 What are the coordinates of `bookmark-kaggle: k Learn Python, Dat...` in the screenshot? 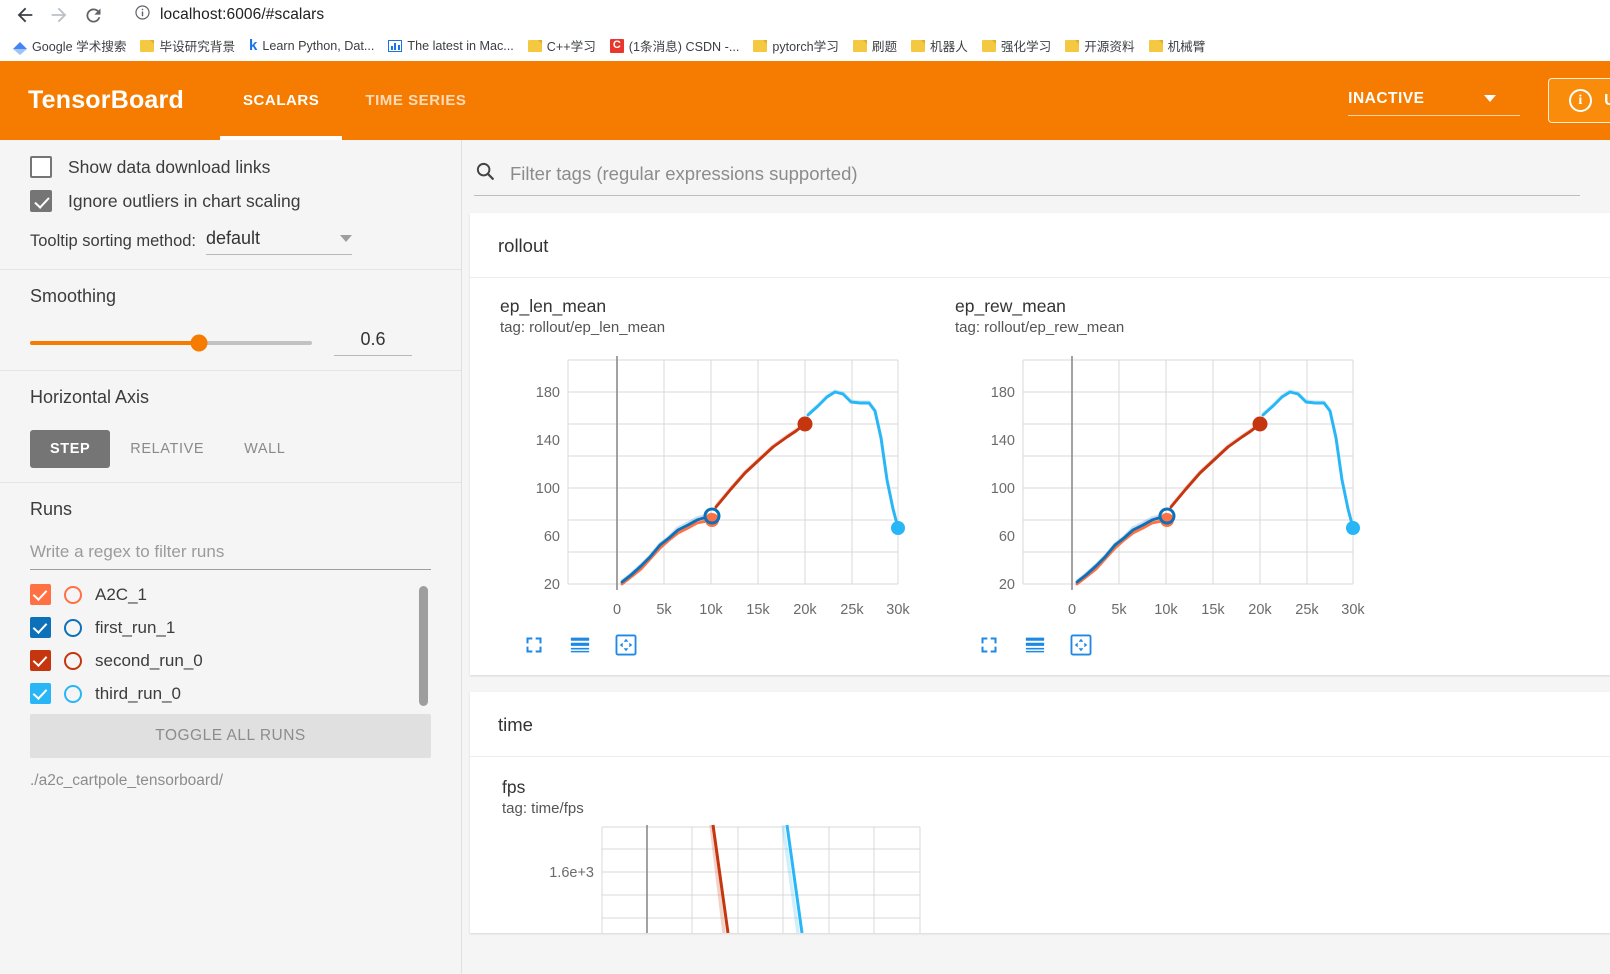 It's located at (311, 45).